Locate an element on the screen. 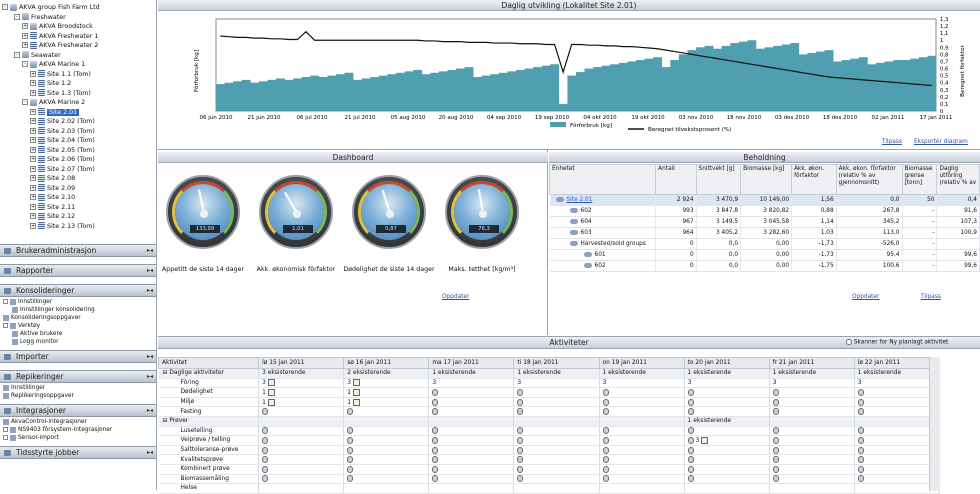  tree-node: + Site 2.02 (Tom) is located at coordinates (62, 122).